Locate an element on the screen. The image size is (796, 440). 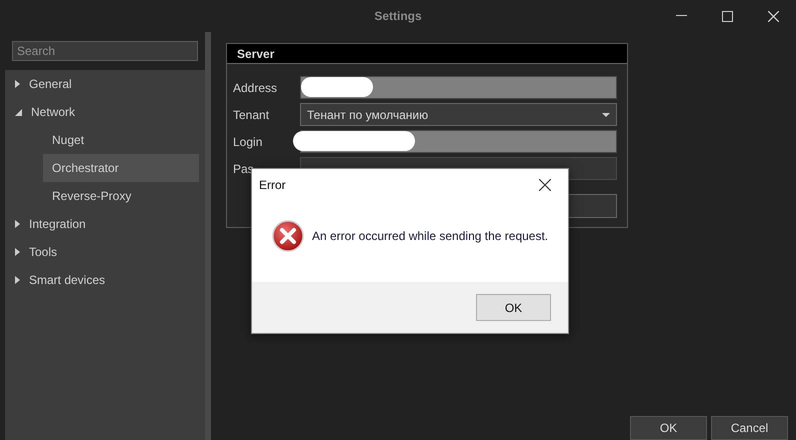
search-field: Search is located at coordinates (105, 51).